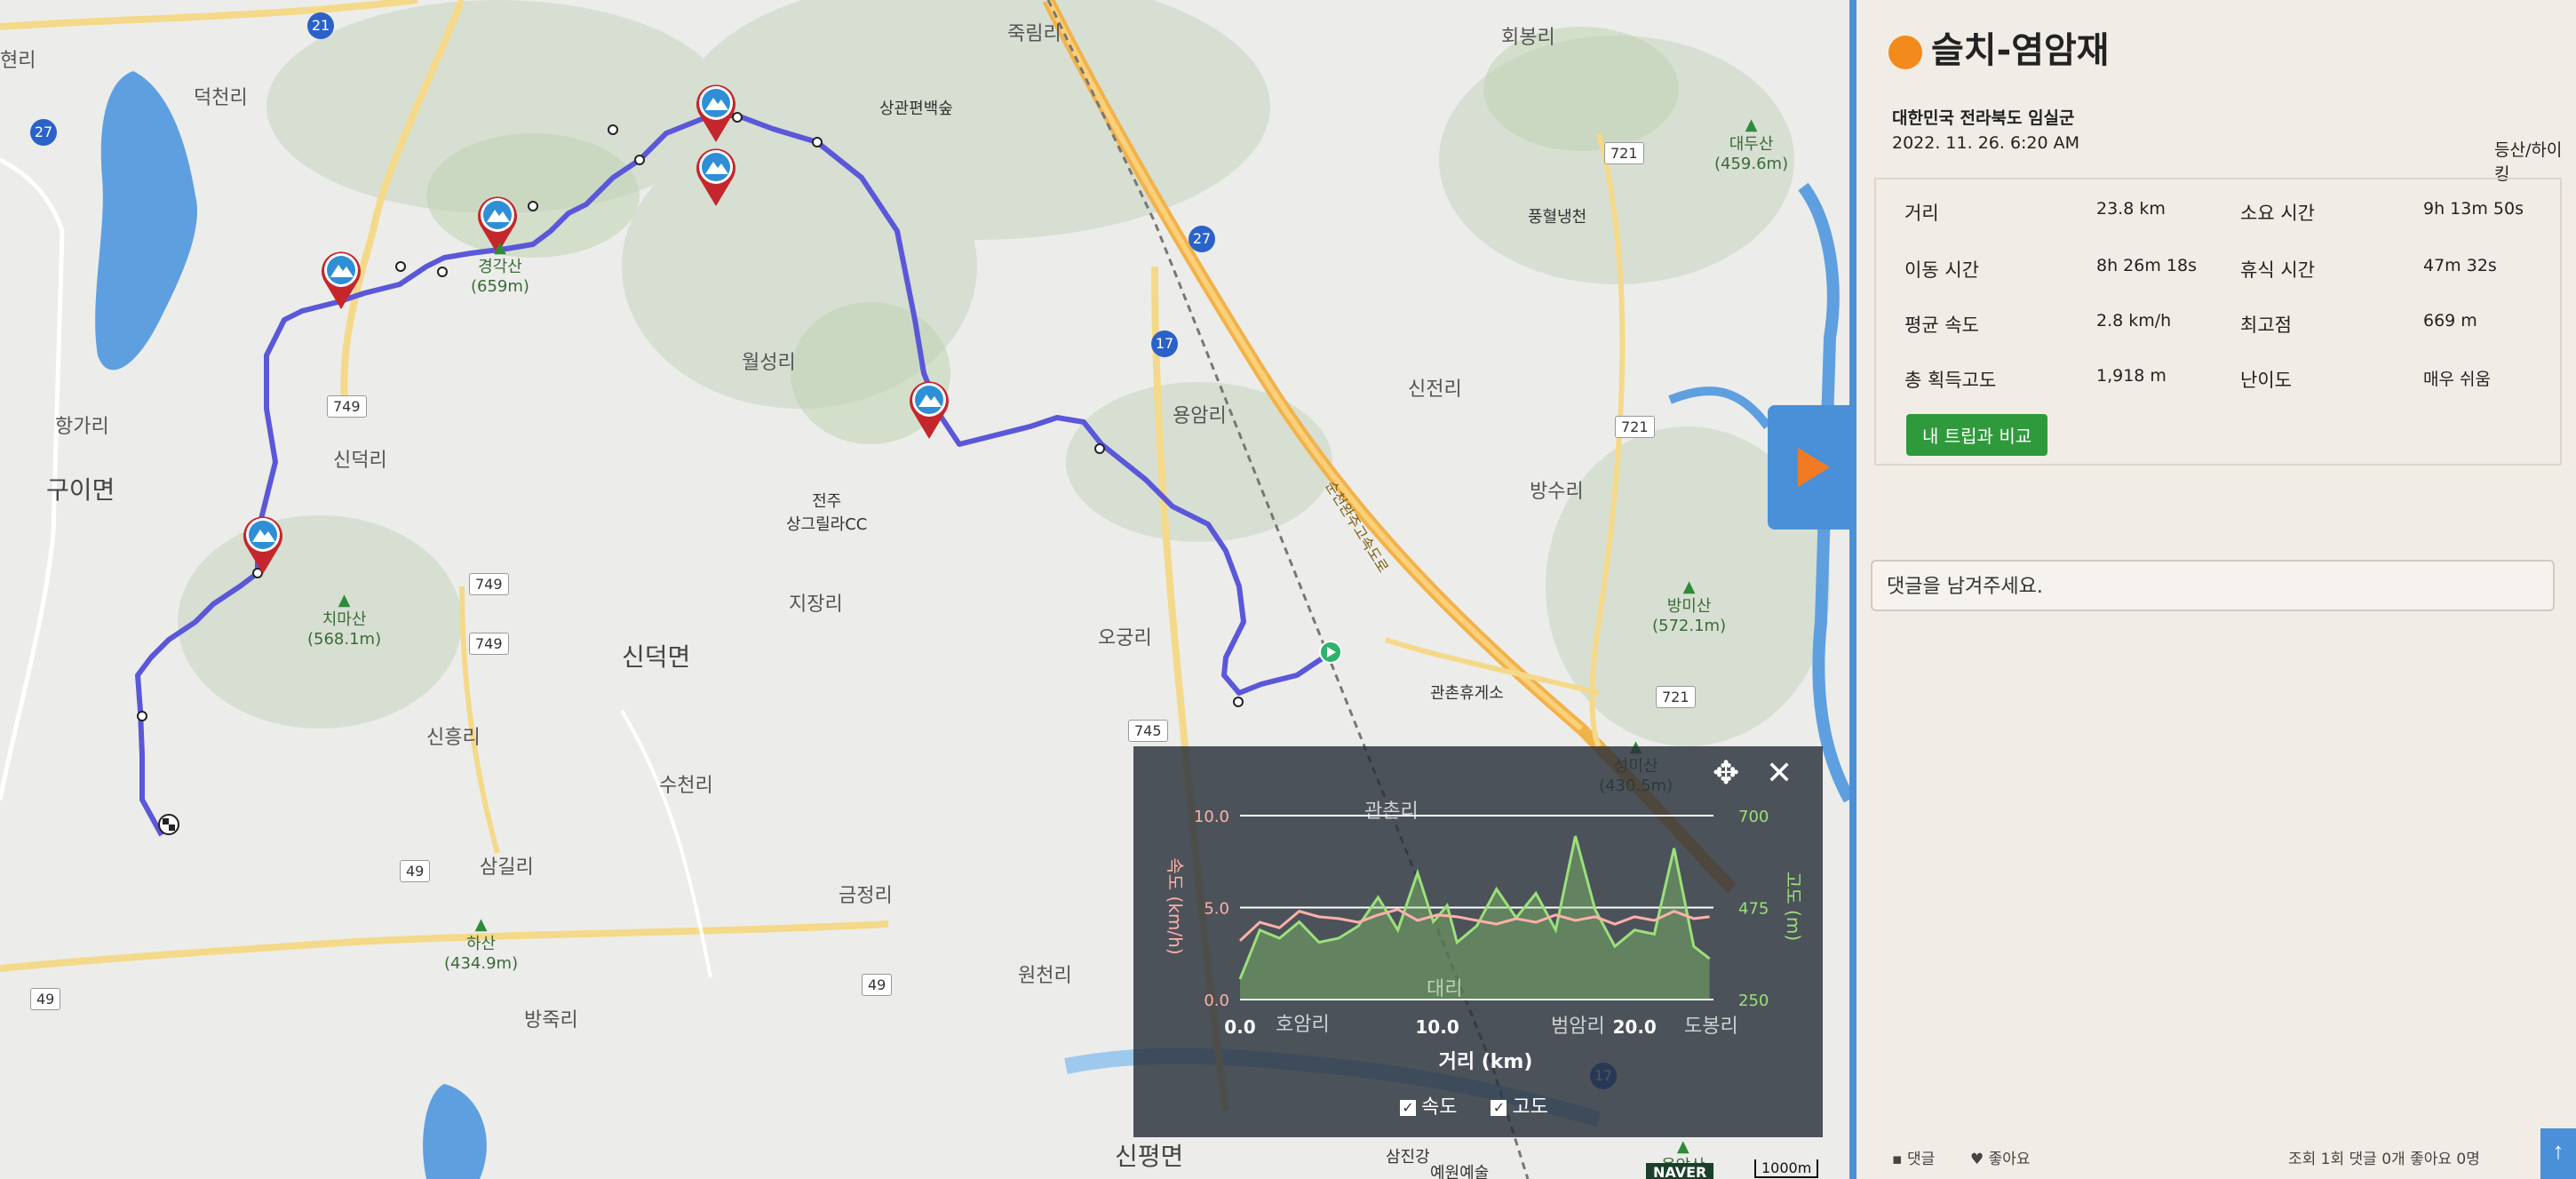  Describe the element at coordinates (1921, 1159) in the screenshot. I see `footer-comments-label: 댓글` at that location.